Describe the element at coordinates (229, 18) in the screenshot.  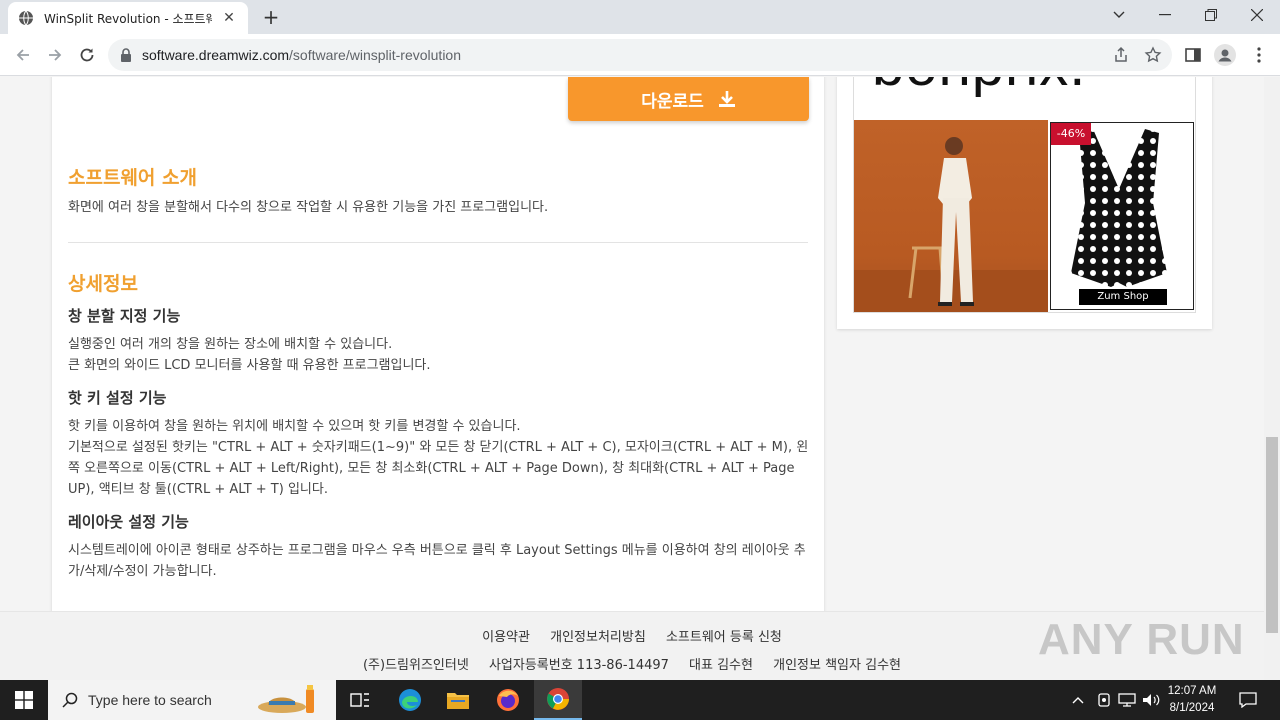
I see `close-icon: ✕` at that location.